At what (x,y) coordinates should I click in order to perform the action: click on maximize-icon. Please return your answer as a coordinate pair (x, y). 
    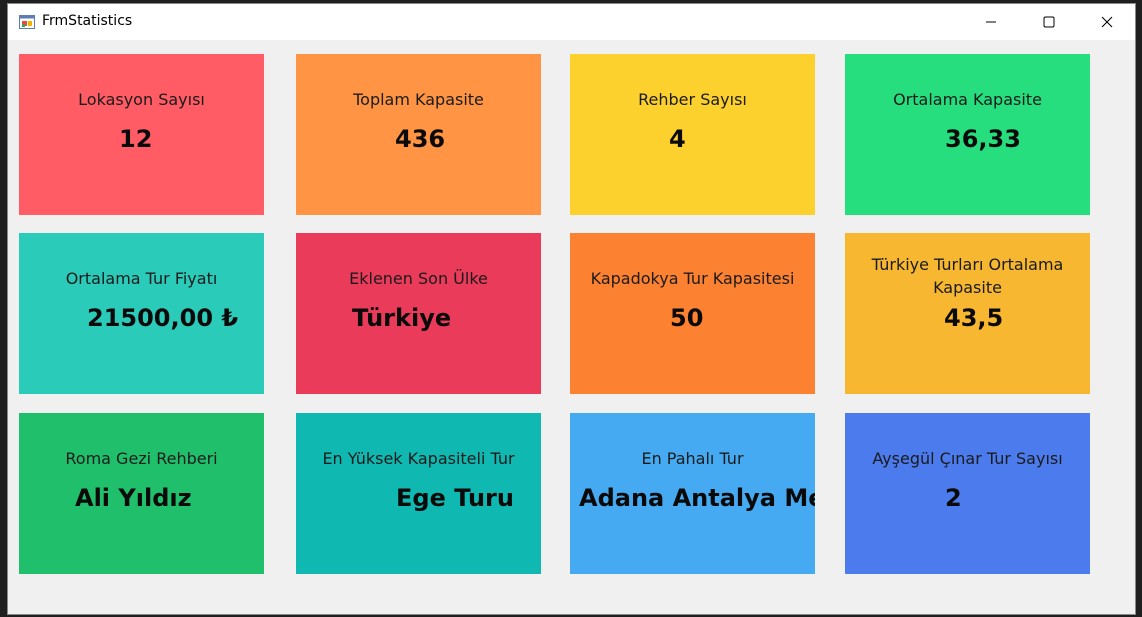
    Looking at the image, I should click on (1049, 22).